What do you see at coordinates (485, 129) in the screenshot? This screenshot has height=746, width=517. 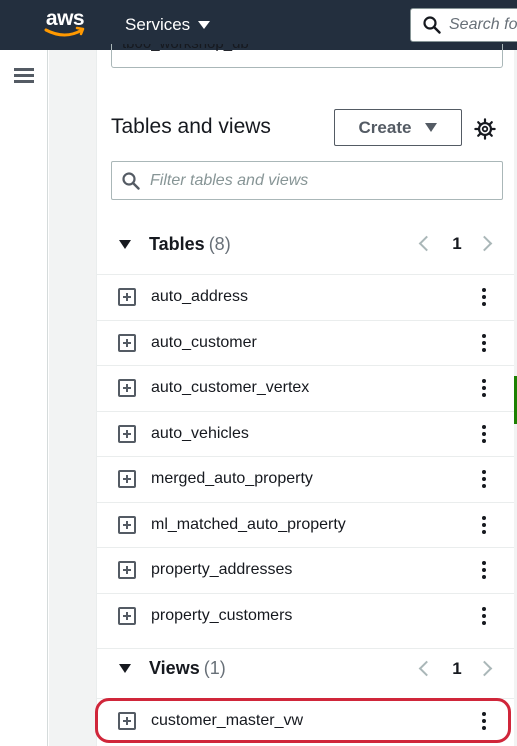 I see `gear-icon` at bounding box center [485, 129].